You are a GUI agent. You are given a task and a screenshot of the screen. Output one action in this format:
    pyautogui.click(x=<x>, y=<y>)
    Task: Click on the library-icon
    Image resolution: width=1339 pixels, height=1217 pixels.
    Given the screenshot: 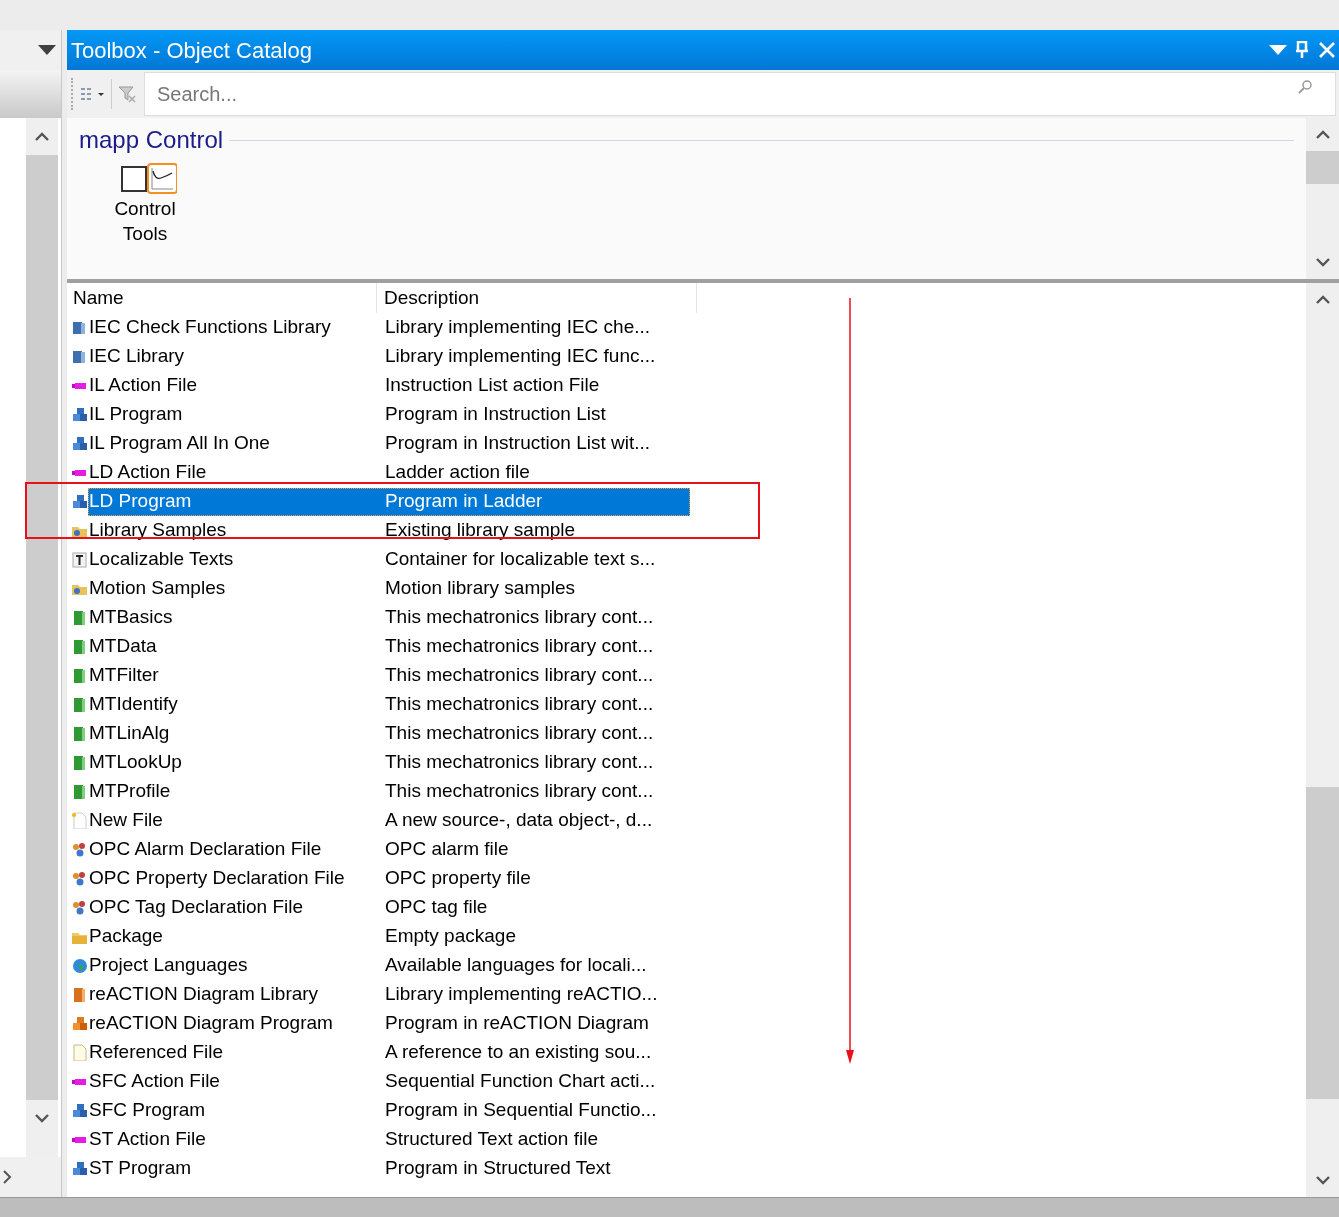 What is the action you would take?
    pyautogui.click(x=79, y=327)
    